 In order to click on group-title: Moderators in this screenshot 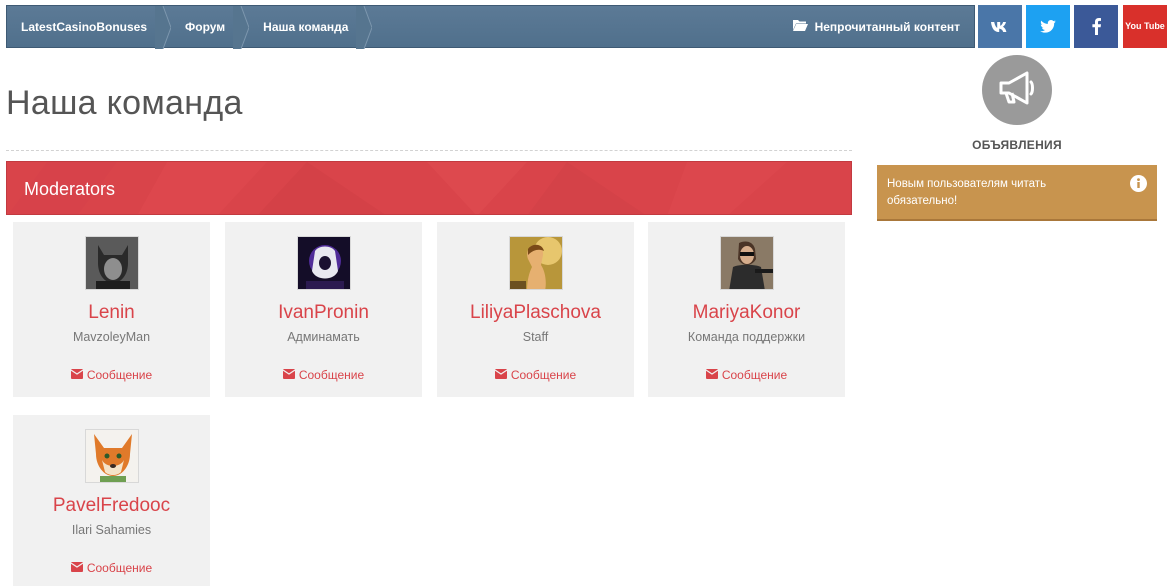, I will do `click(70, 189)`.